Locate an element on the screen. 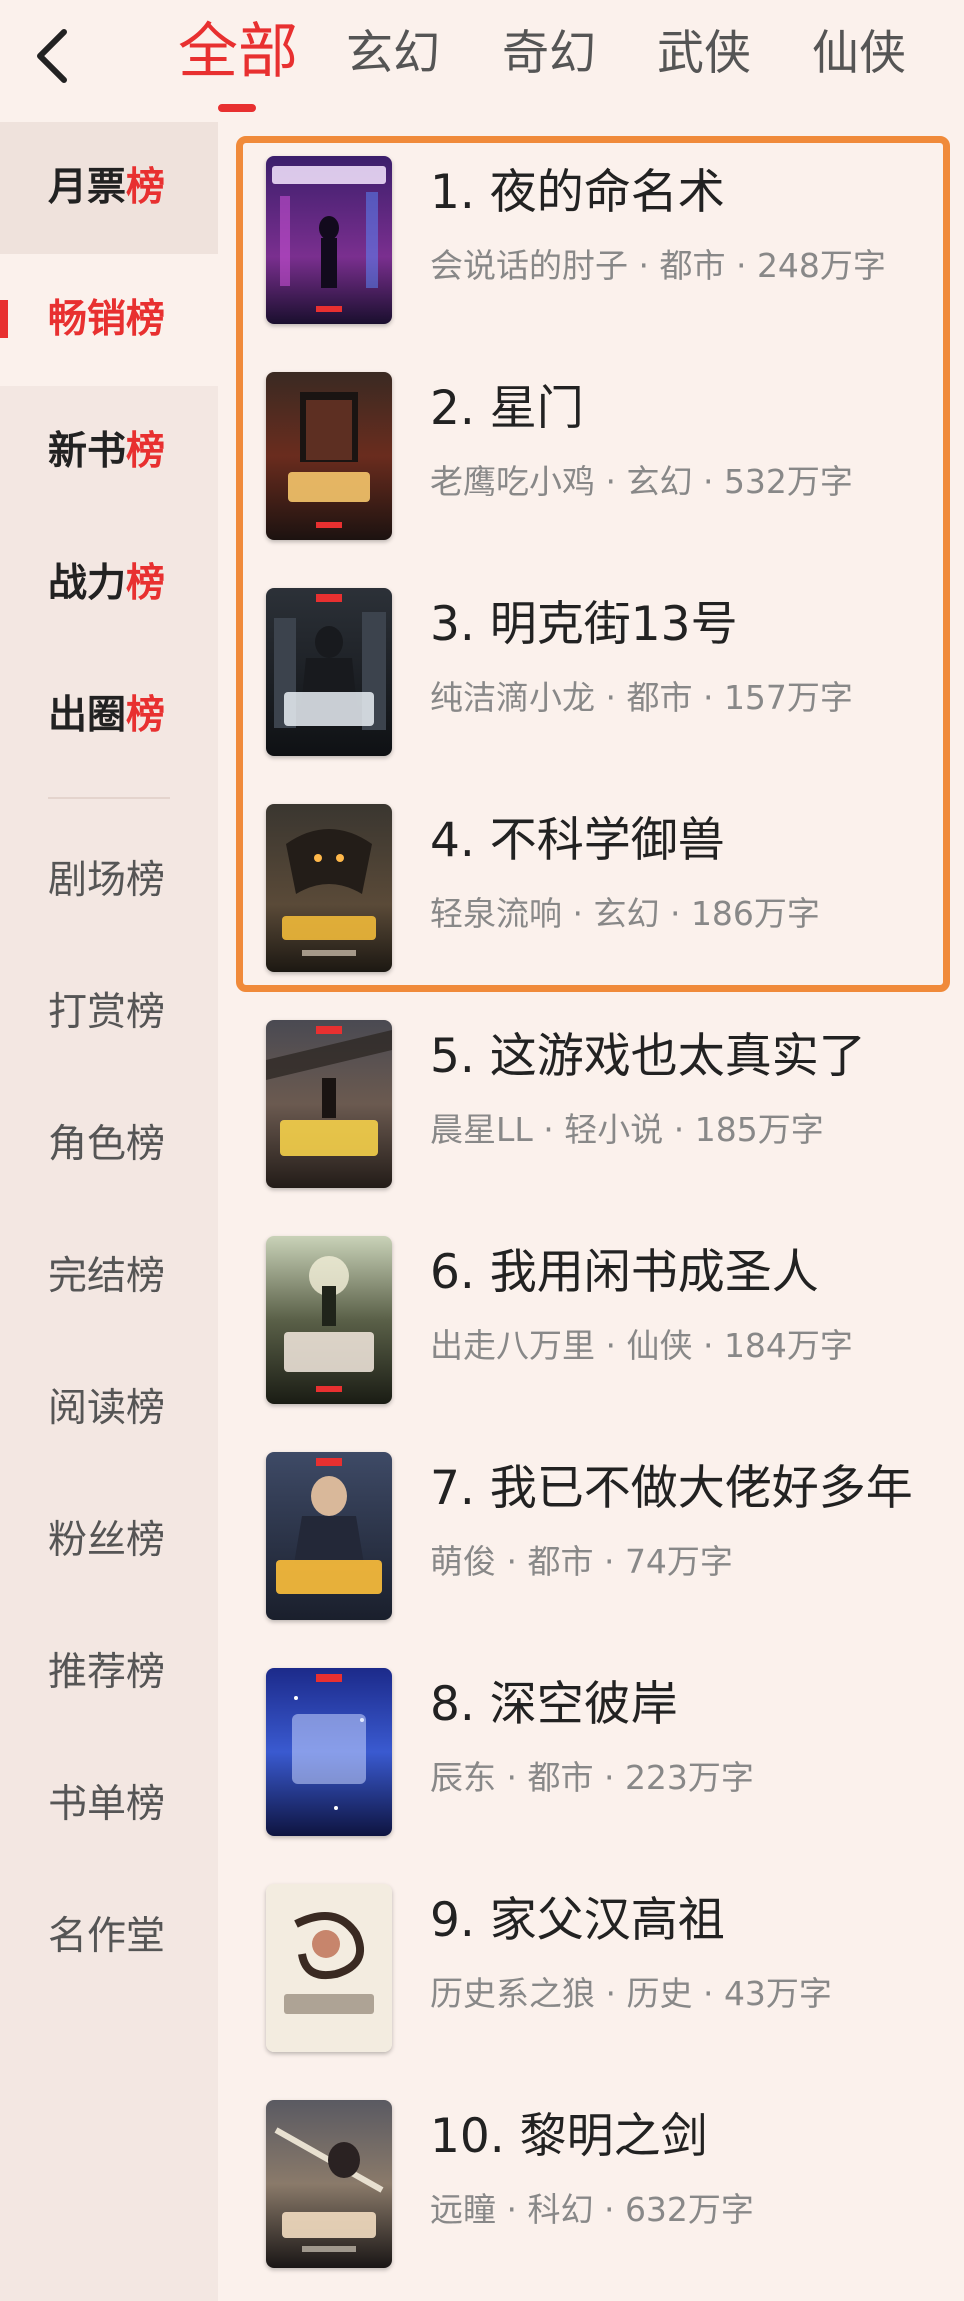  tab-xianxia: 仙侠 is located at coordinates (859, 54).